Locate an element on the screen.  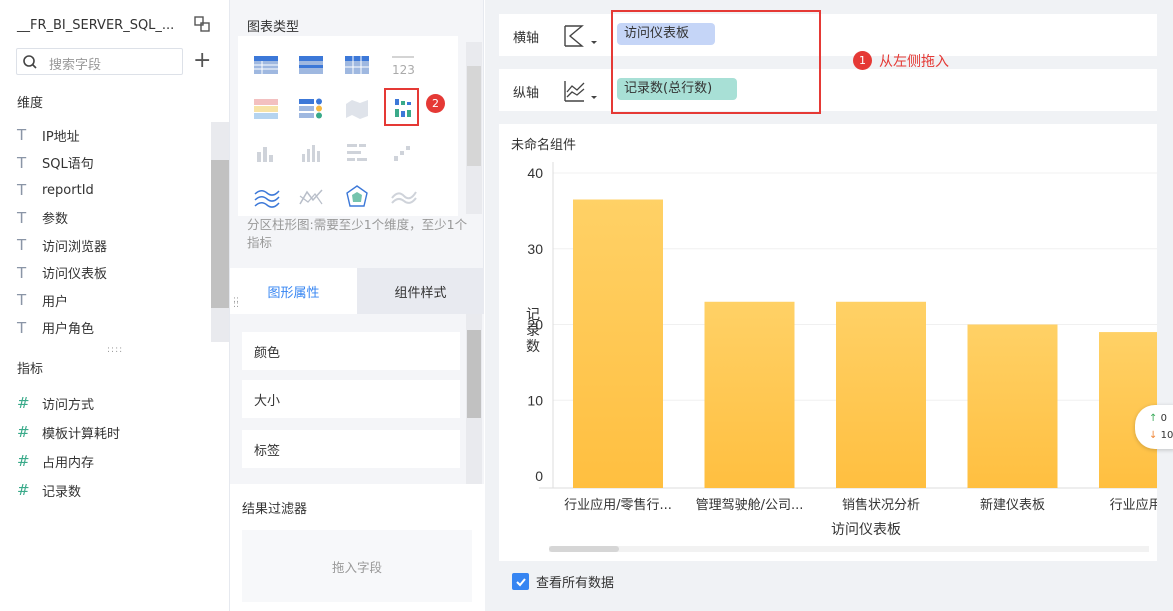
dimension-scrollbar is located at coordinates (220, 232).